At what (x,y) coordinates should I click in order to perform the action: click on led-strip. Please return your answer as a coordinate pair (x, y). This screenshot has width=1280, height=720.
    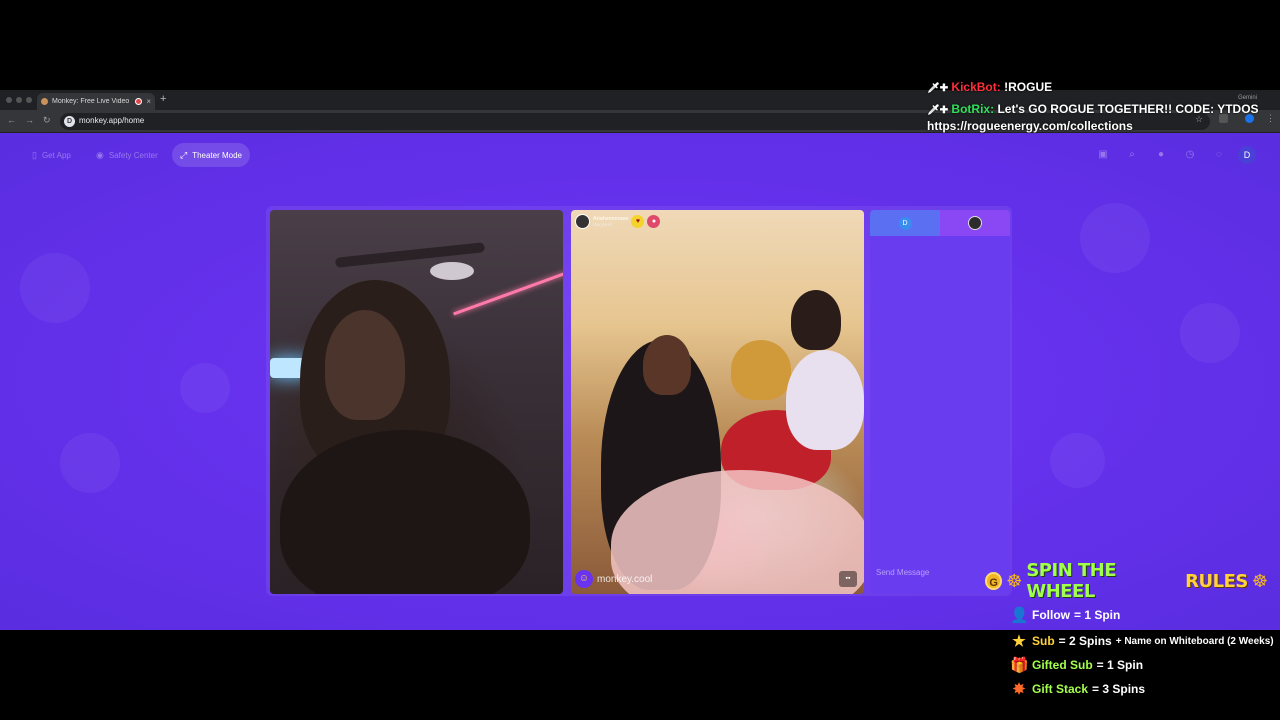
    Looking at the image, I should click on (508, 293).